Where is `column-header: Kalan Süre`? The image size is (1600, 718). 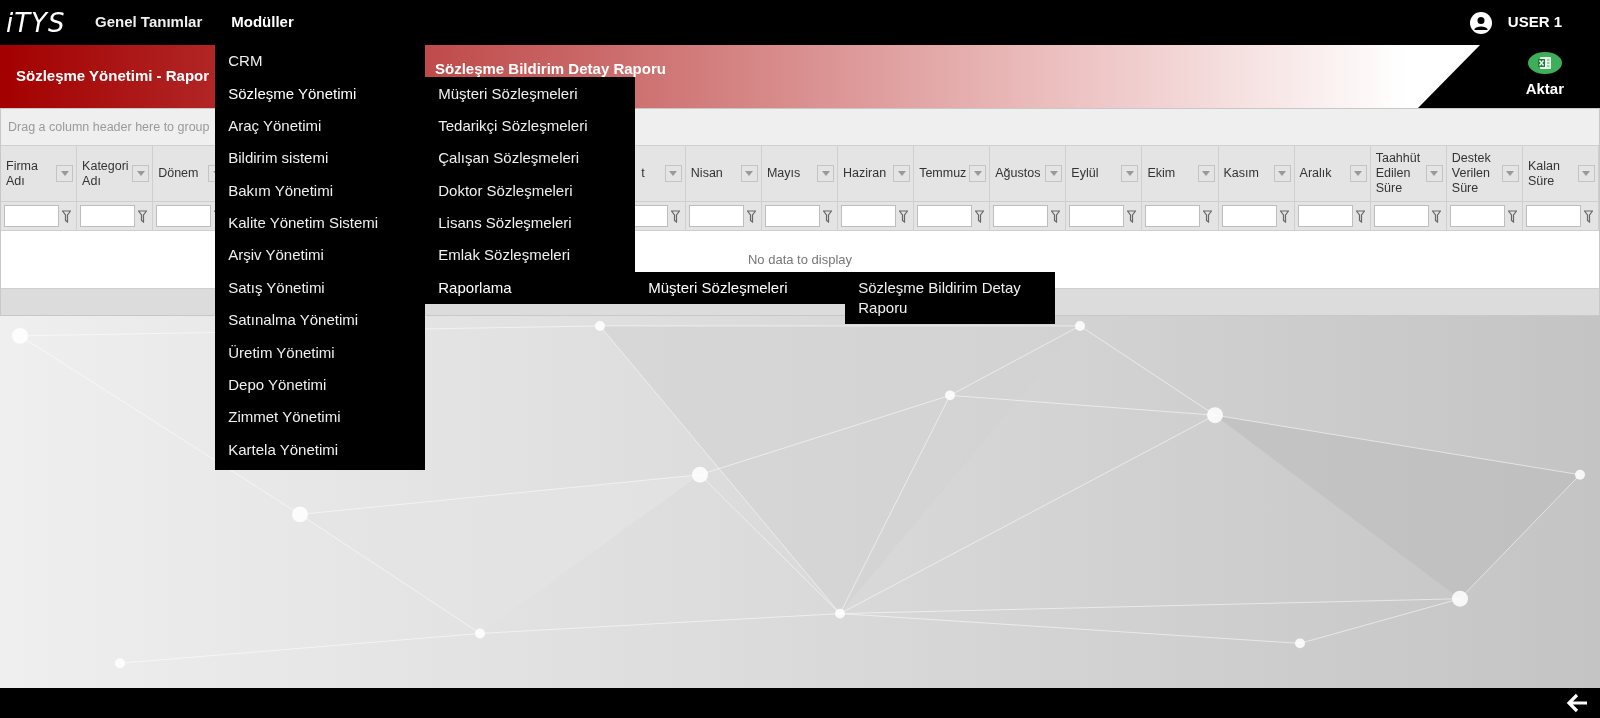 column-header: Kalan Süre is located at coordinates (1551, 173).